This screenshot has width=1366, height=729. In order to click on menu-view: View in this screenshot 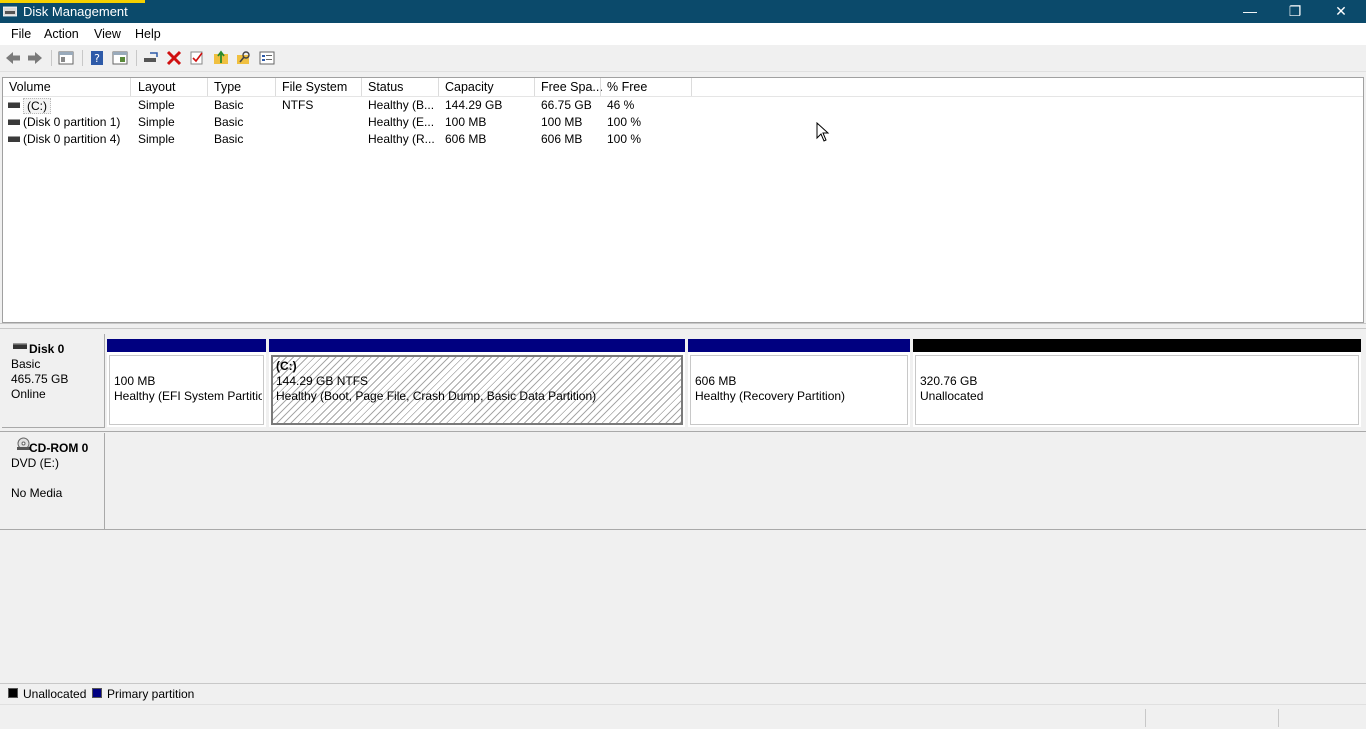, I will do `click(107, 34)`.